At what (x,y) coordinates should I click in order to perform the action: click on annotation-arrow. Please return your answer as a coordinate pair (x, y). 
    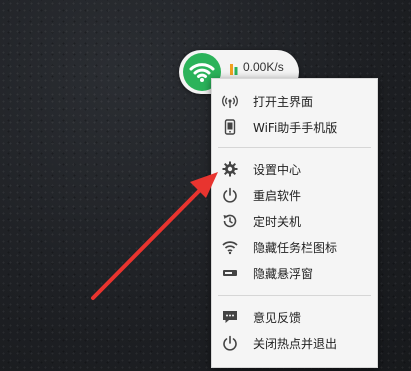
    Looking at the image, I should click on (154, 236).